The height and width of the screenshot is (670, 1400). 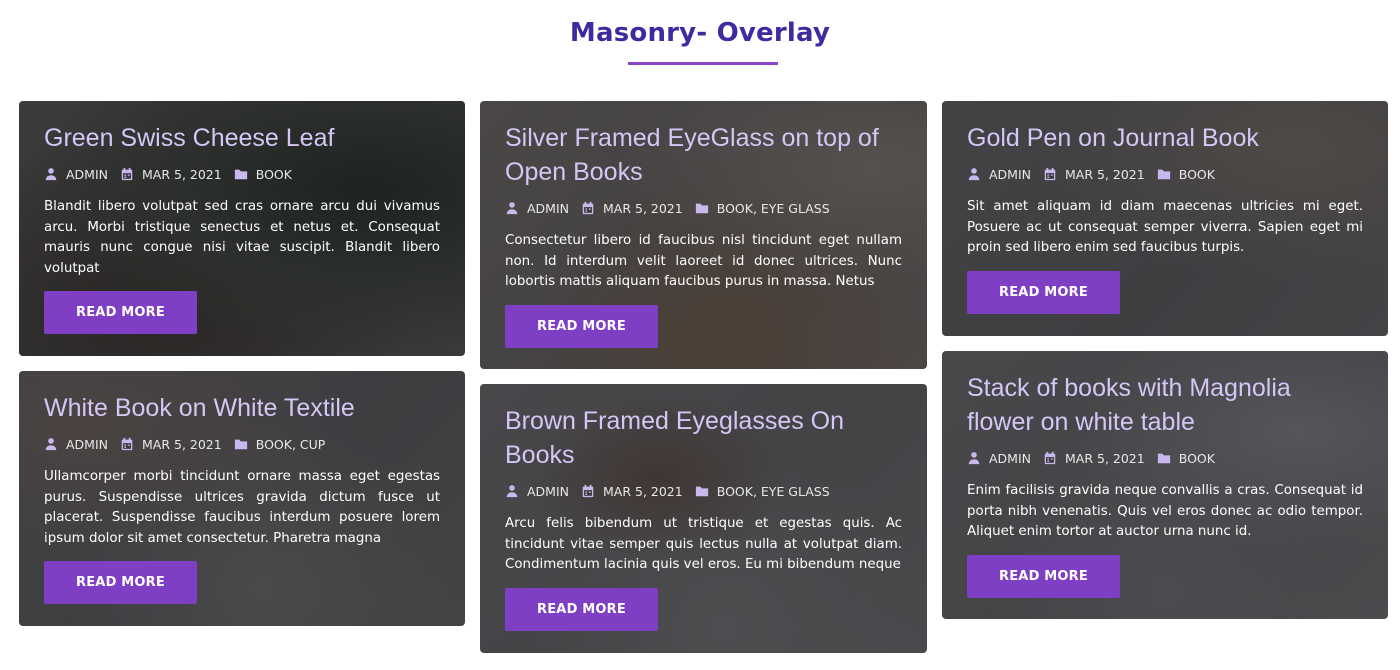 I want to click on post-title: White Book on White Textile, so click(x=242, y=408).